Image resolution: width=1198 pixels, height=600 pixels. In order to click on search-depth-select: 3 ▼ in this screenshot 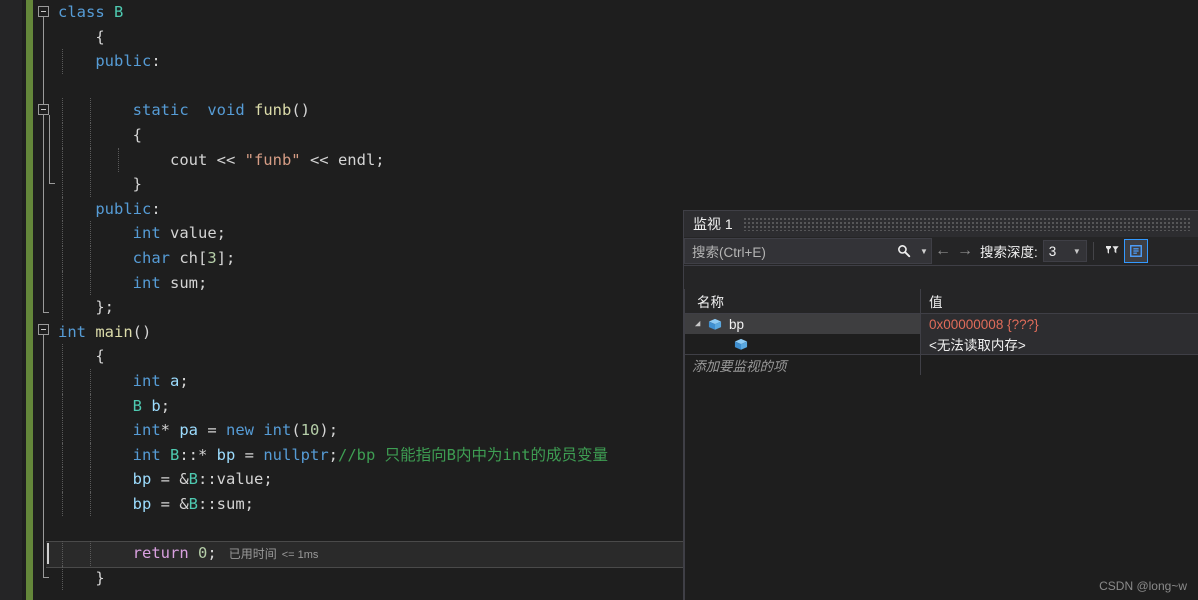, I will do `click(1064, 251)`.